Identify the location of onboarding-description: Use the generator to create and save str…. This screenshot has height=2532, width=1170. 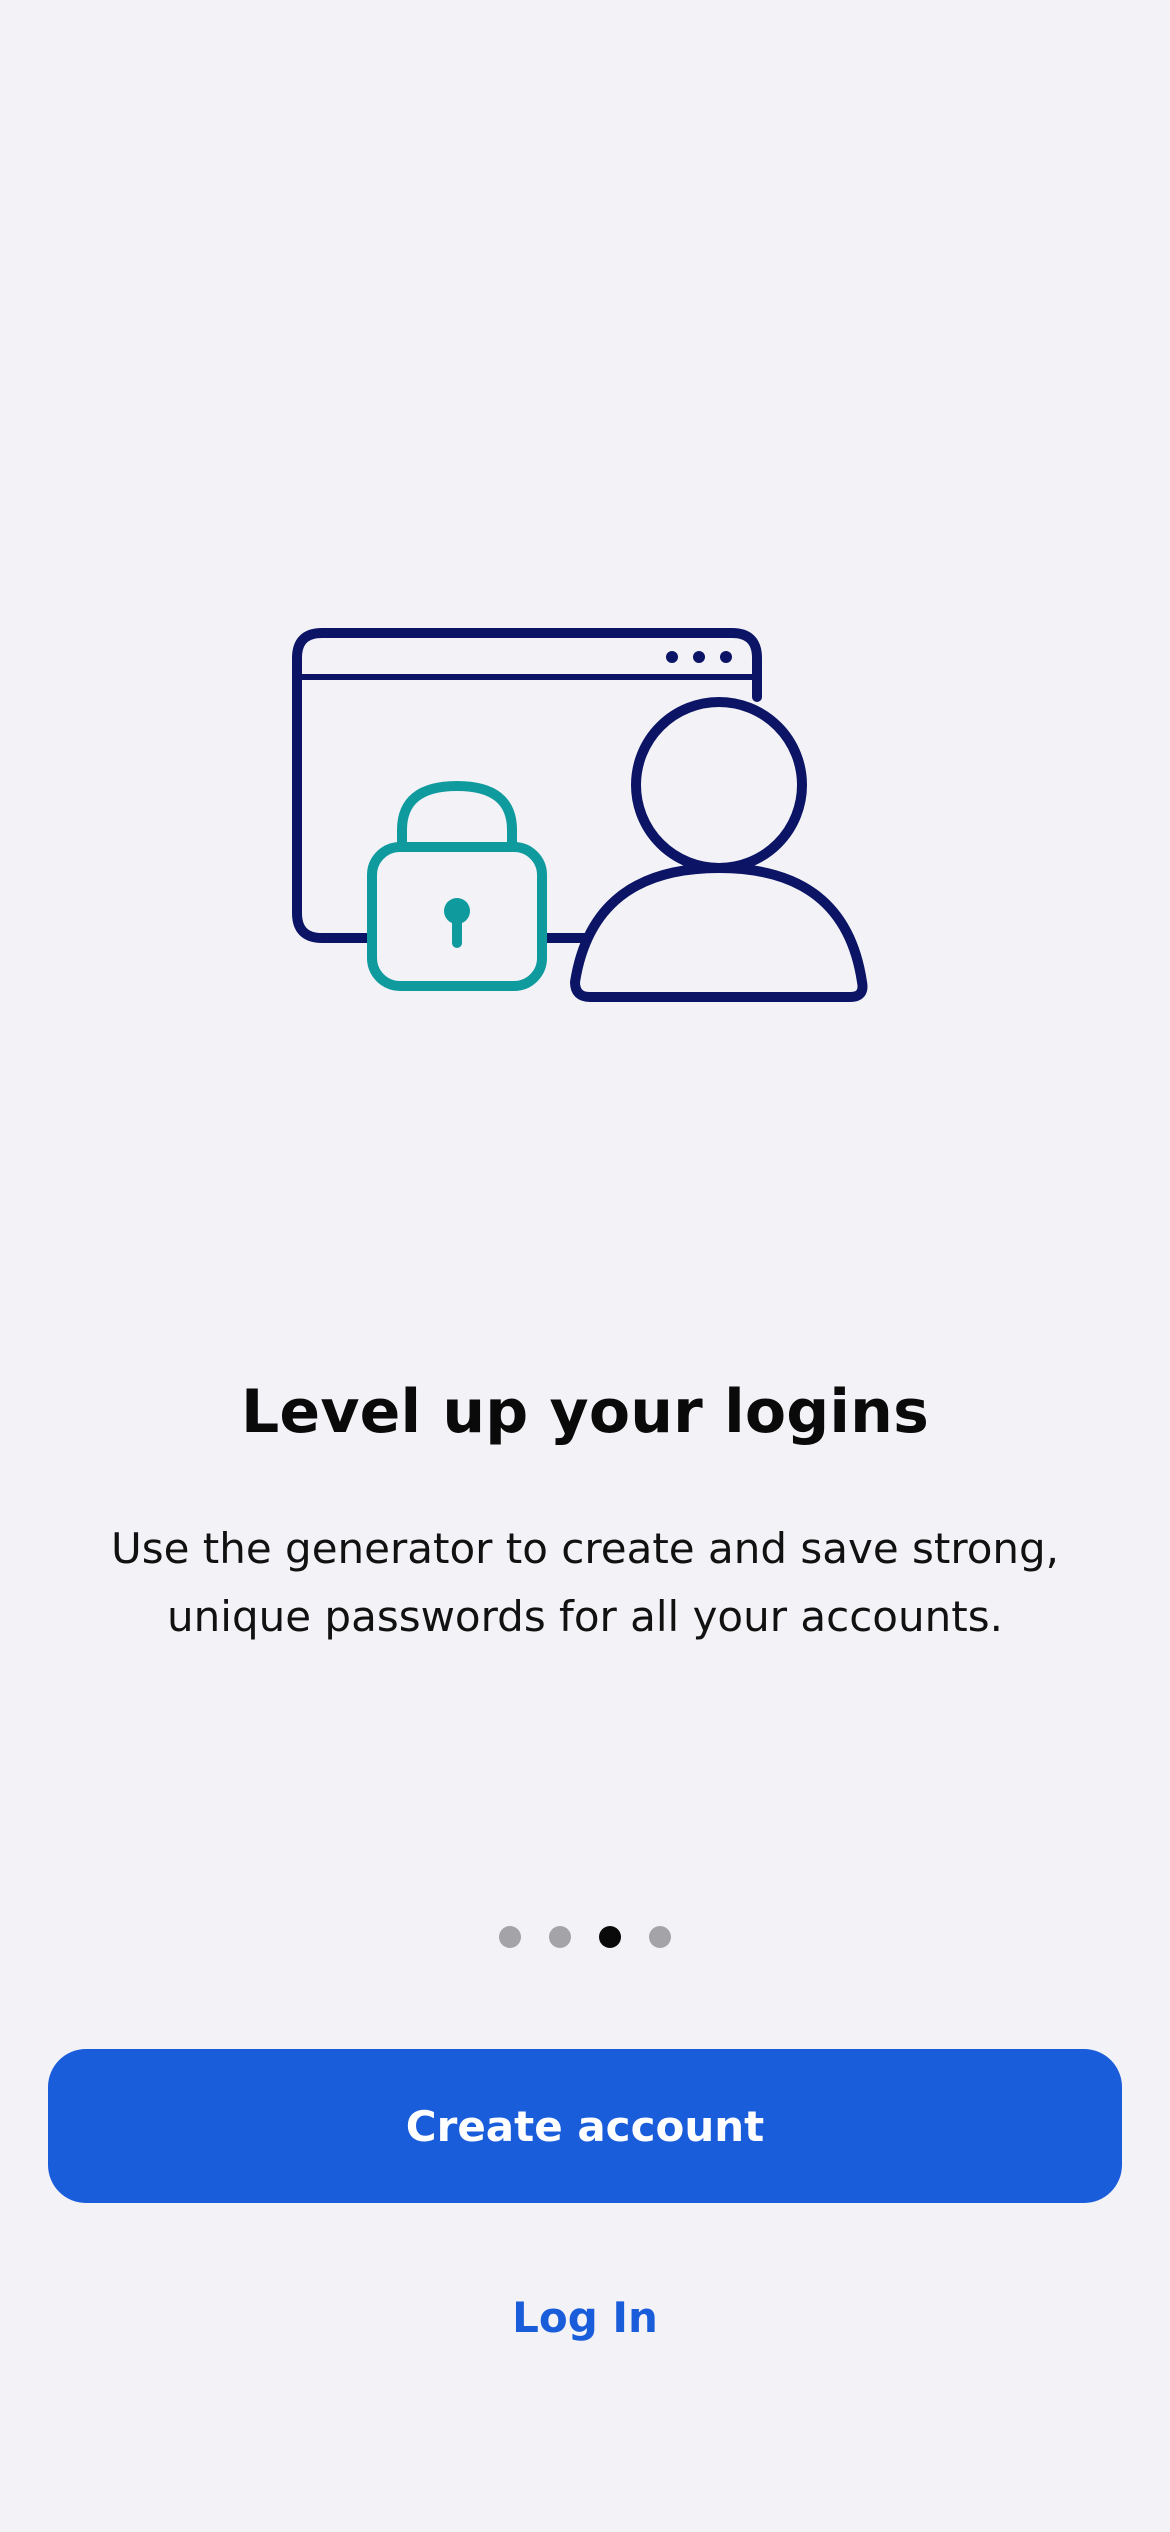
(585, 1582).